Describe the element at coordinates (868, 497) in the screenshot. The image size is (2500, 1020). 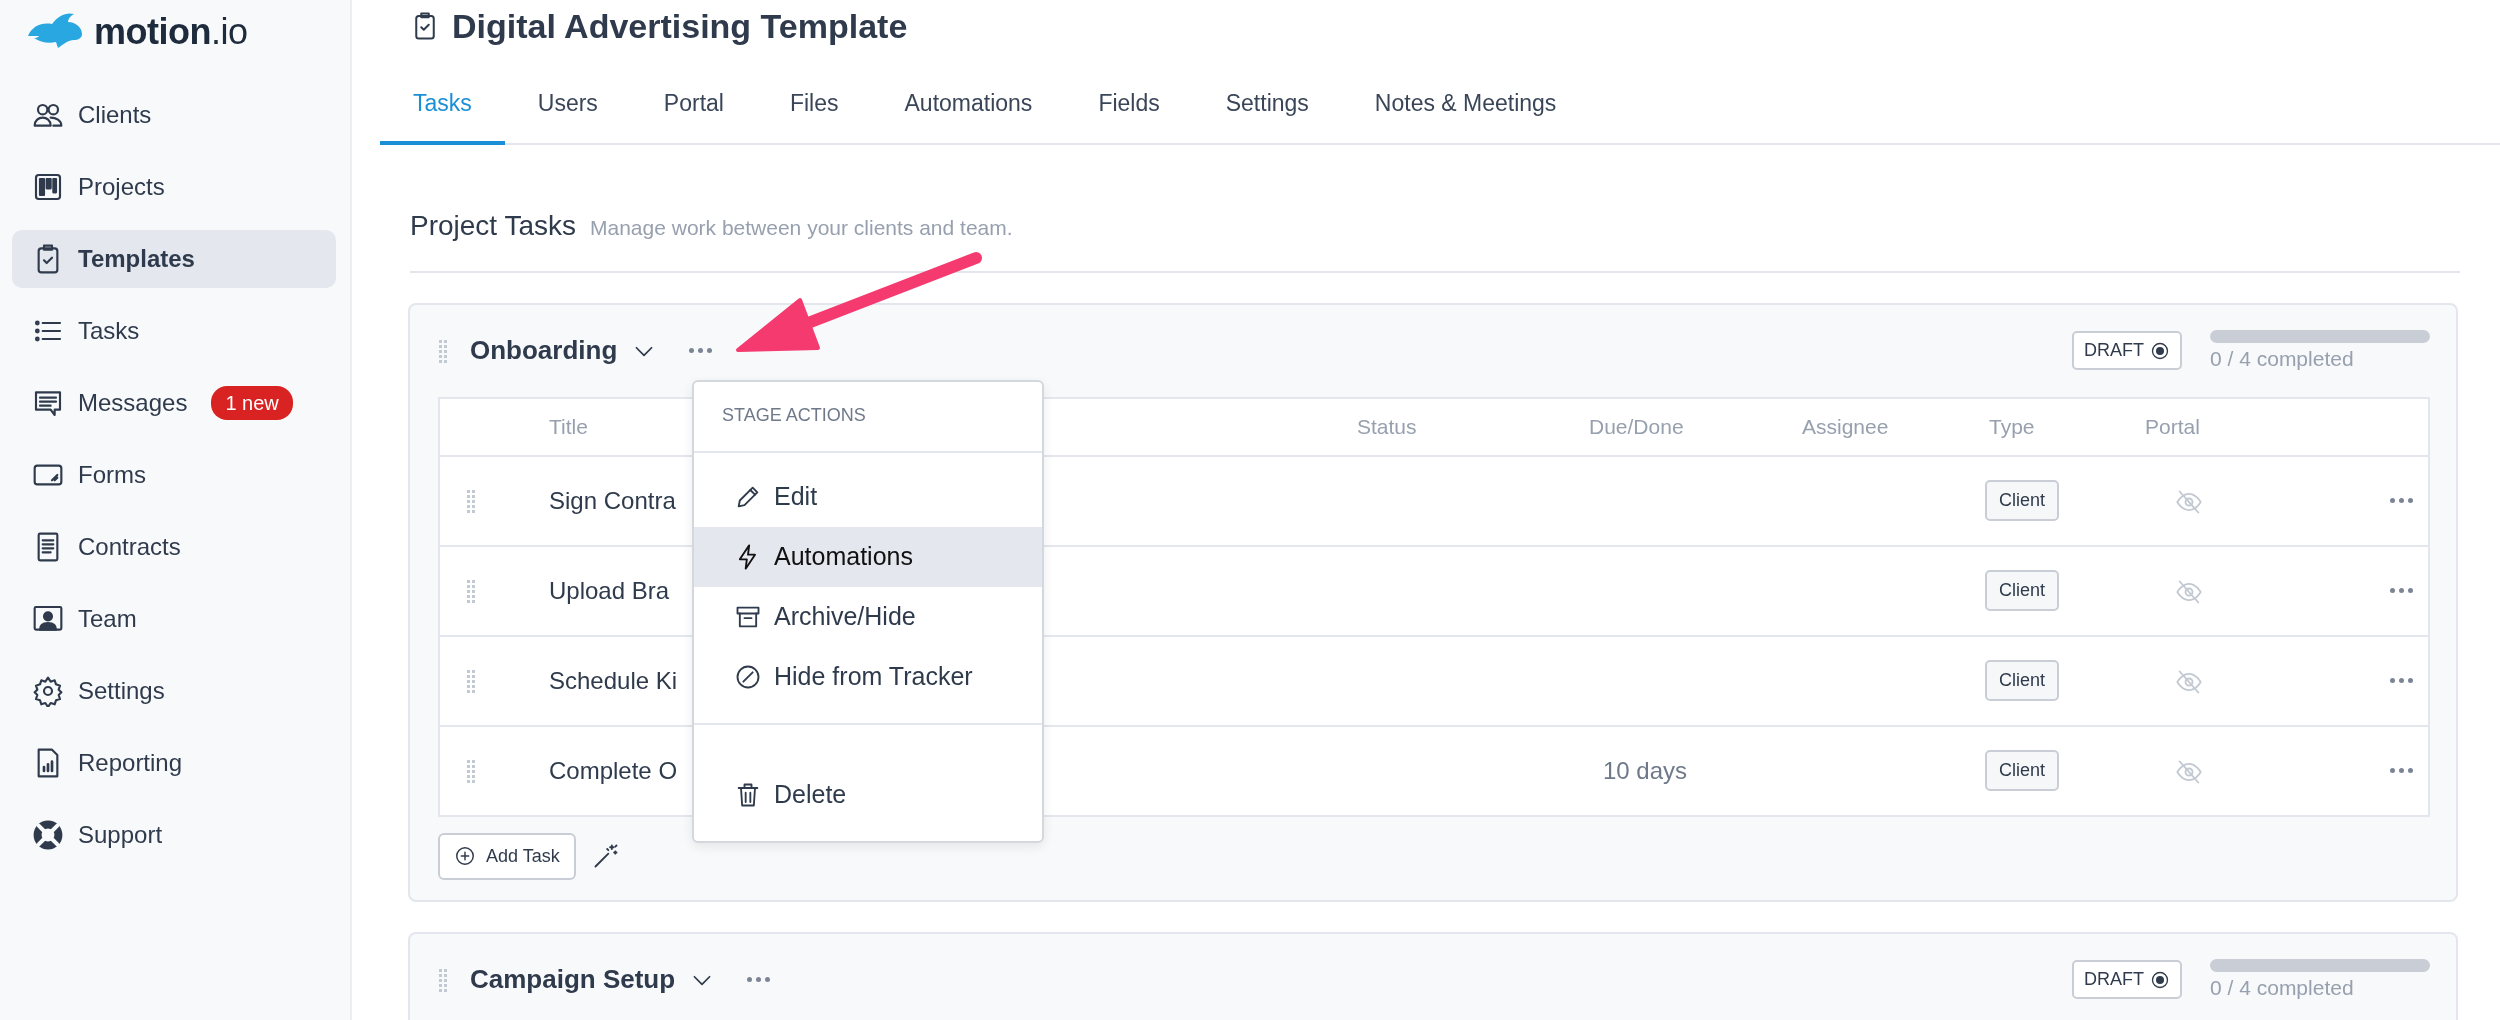
I see `menu-item: Edit` at that location.